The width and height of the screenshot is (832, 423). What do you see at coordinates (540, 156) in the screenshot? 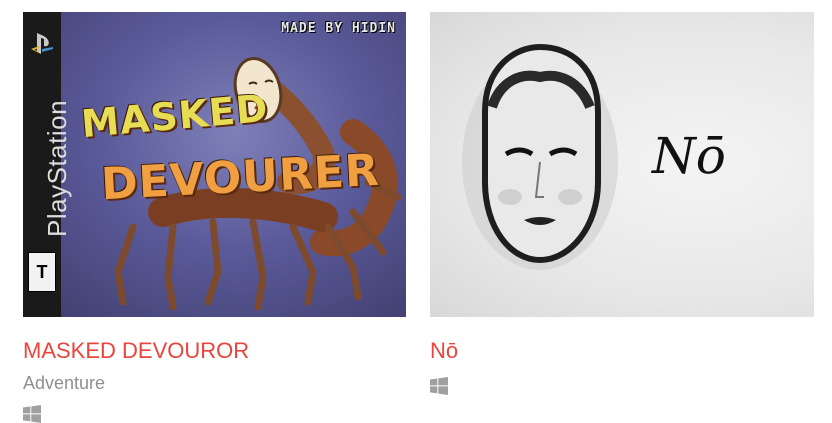
I see `noh-mask-illustration` at bounding box center [540, 156].